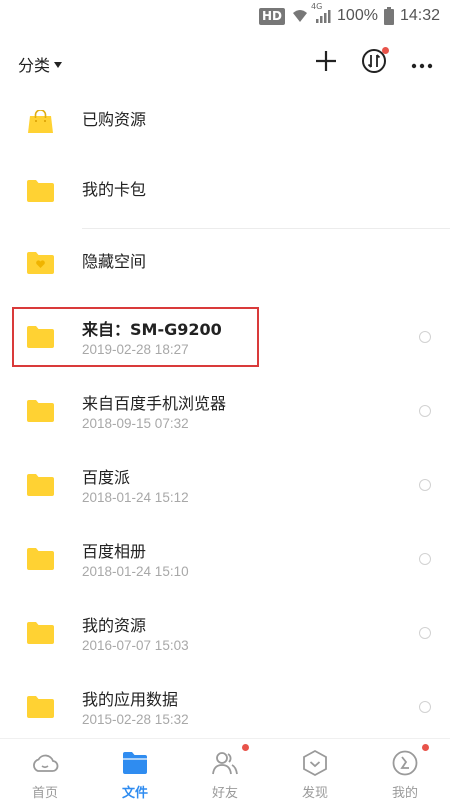 The height and width of the screenshot is (800, 450). I want to click on list-item: 来自百度手机浏览器 2018-09-15 07:32, so click(225, 413).